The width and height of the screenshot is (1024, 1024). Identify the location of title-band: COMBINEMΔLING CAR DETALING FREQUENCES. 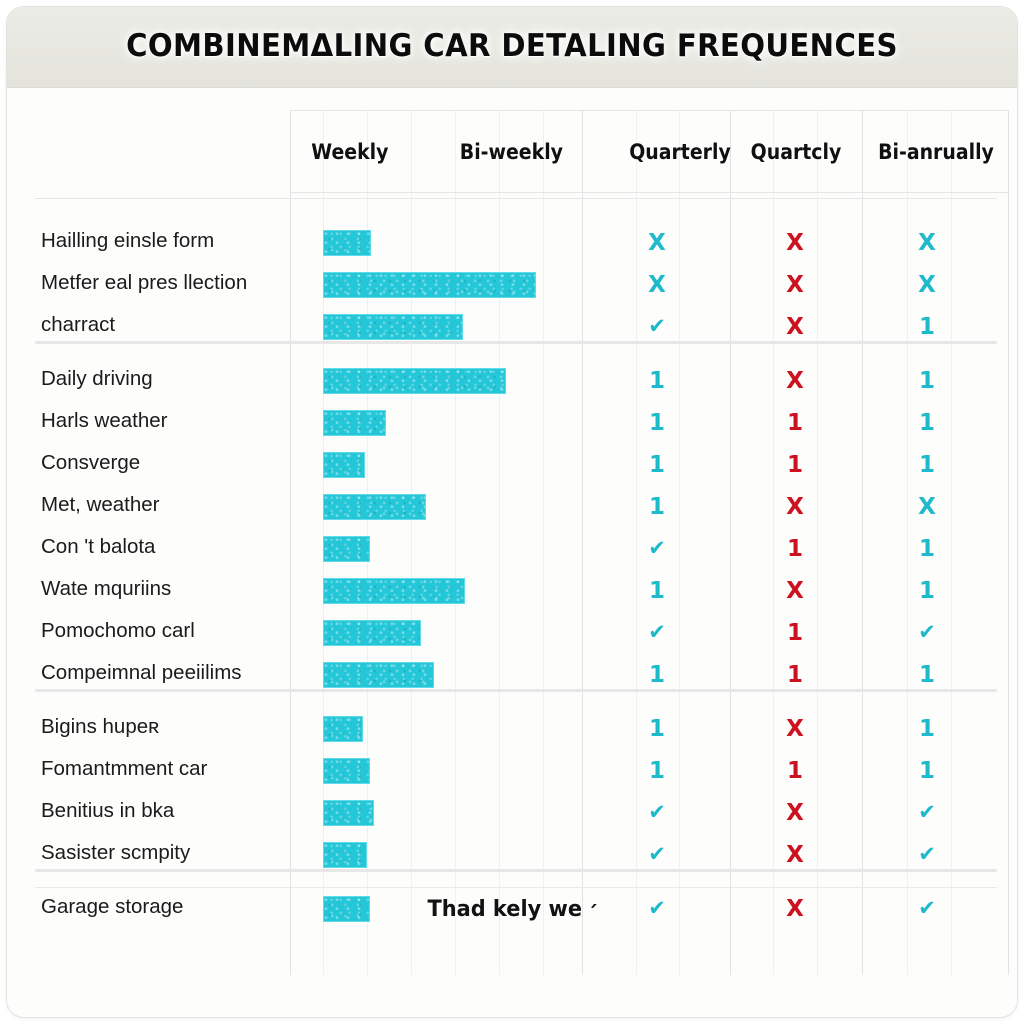
(512, 47).